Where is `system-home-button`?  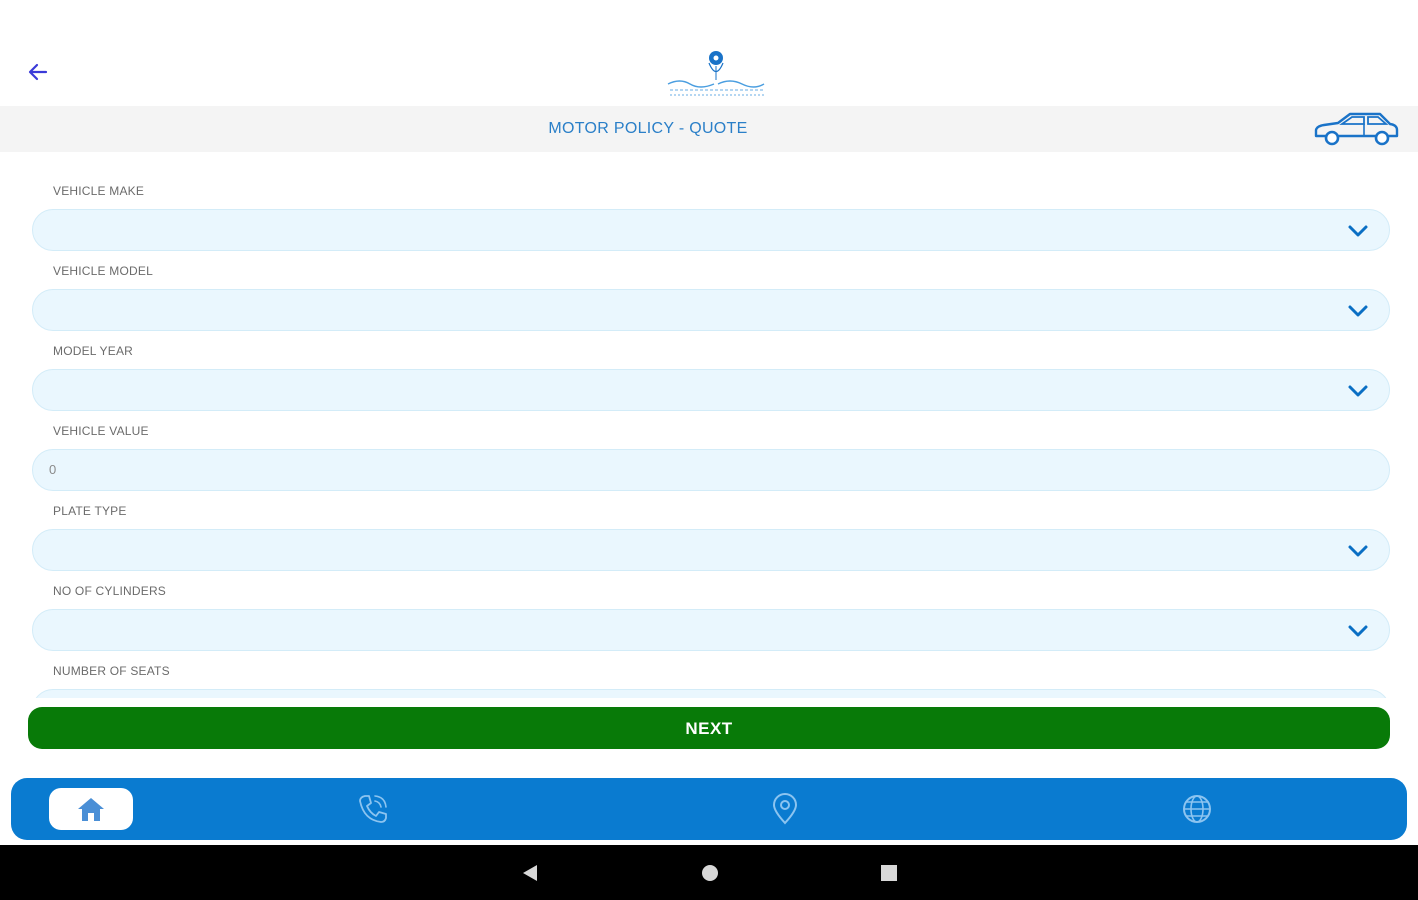 system-home-button is located at coordinates (710, 873).